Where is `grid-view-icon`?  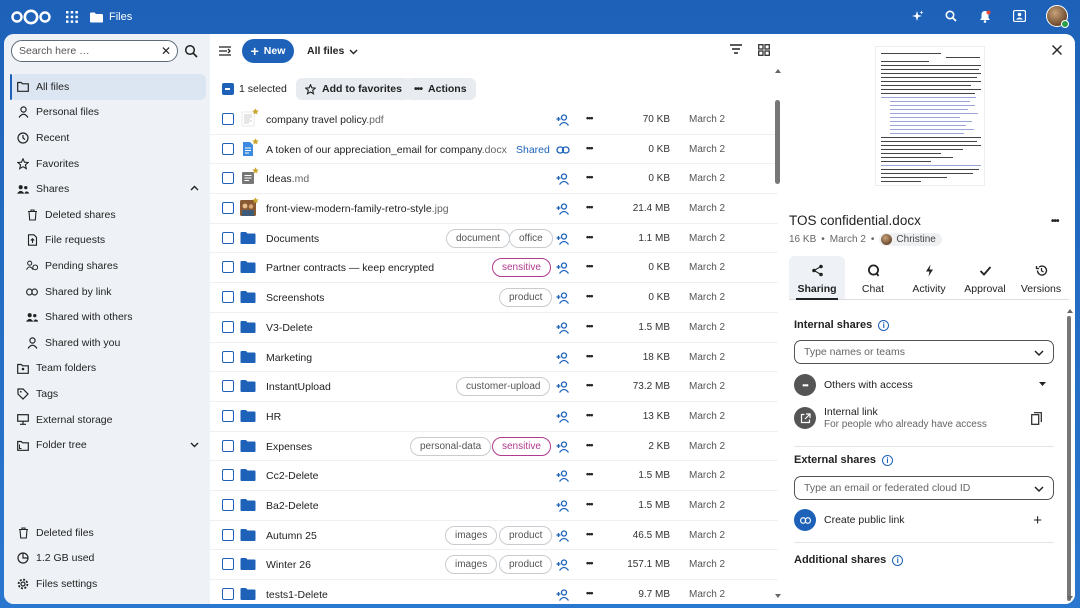 grid-view-icon is located at coordinates (764, 50).